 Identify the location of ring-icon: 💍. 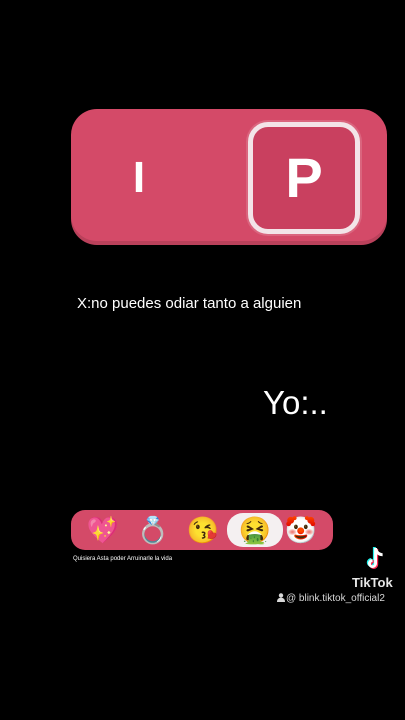
(153, 530).